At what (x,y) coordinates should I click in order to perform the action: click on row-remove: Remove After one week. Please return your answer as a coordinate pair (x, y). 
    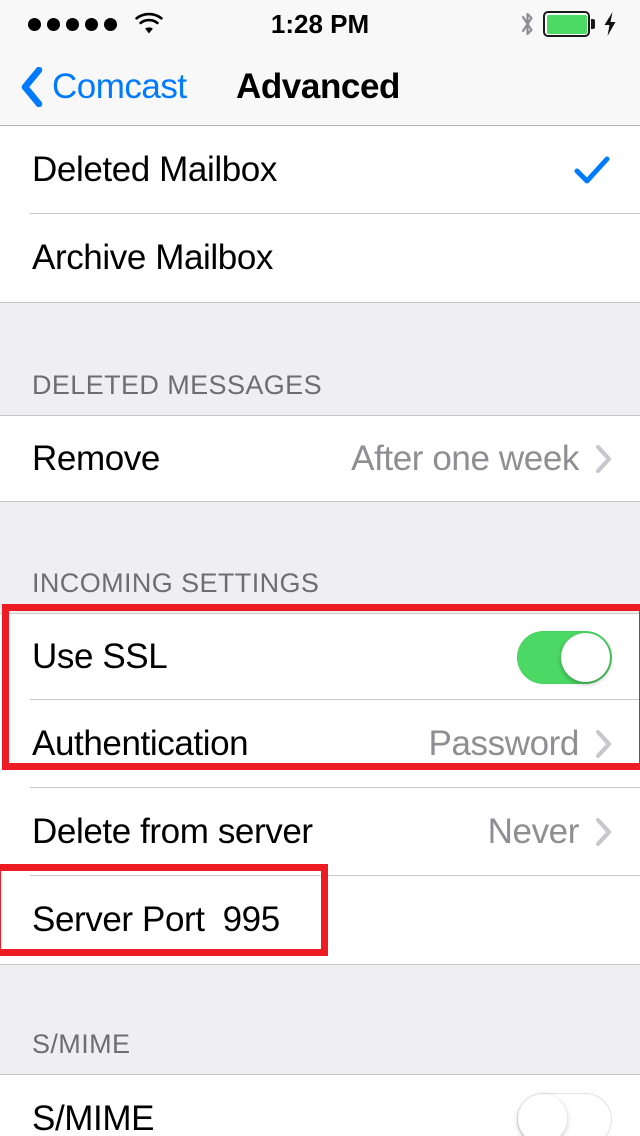
    Looking at the image, I should click on (320, 458).